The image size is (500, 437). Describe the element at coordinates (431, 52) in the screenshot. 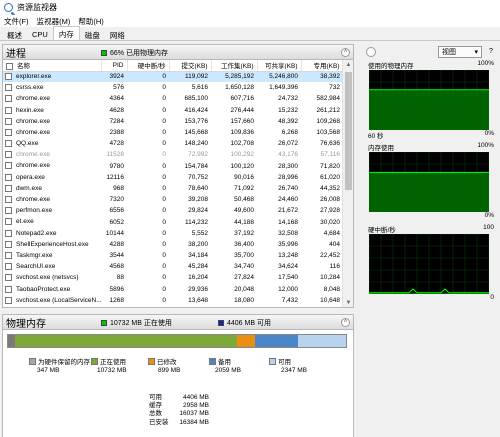

I see `graph-pane-header: 视图 ▾ ?` at that location.